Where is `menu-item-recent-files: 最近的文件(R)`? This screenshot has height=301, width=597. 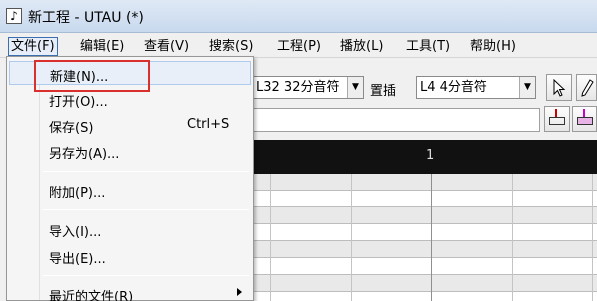 menu-item-recent-files: 最近的文件(R) is located at coordinates (130, 291).